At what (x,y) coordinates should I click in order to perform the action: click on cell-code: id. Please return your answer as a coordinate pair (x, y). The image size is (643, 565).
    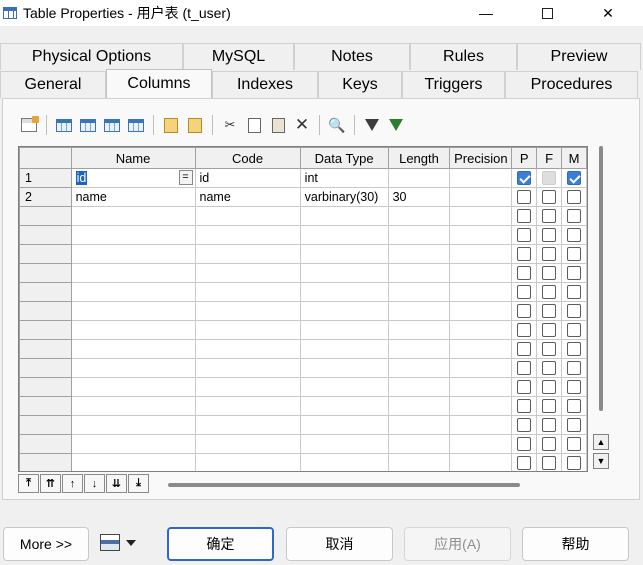
    Looking at the image, I should click on (247, 178).